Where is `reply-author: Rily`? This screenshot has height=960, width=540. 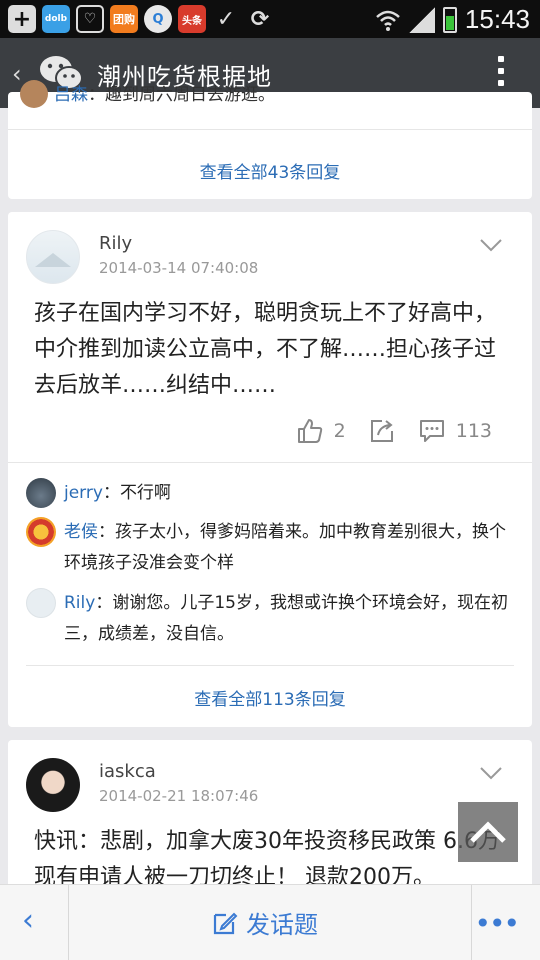
reply-author: Rily is located at coordinates (79, 603).